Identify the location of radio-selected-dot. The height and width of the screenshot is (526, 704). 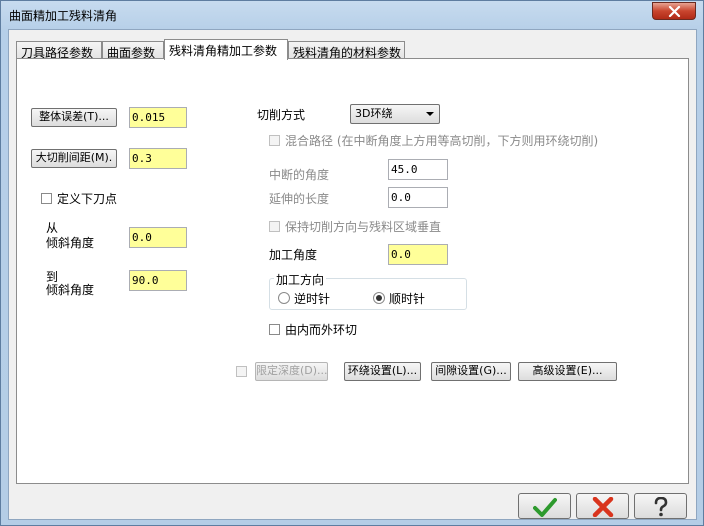
(379, 298).